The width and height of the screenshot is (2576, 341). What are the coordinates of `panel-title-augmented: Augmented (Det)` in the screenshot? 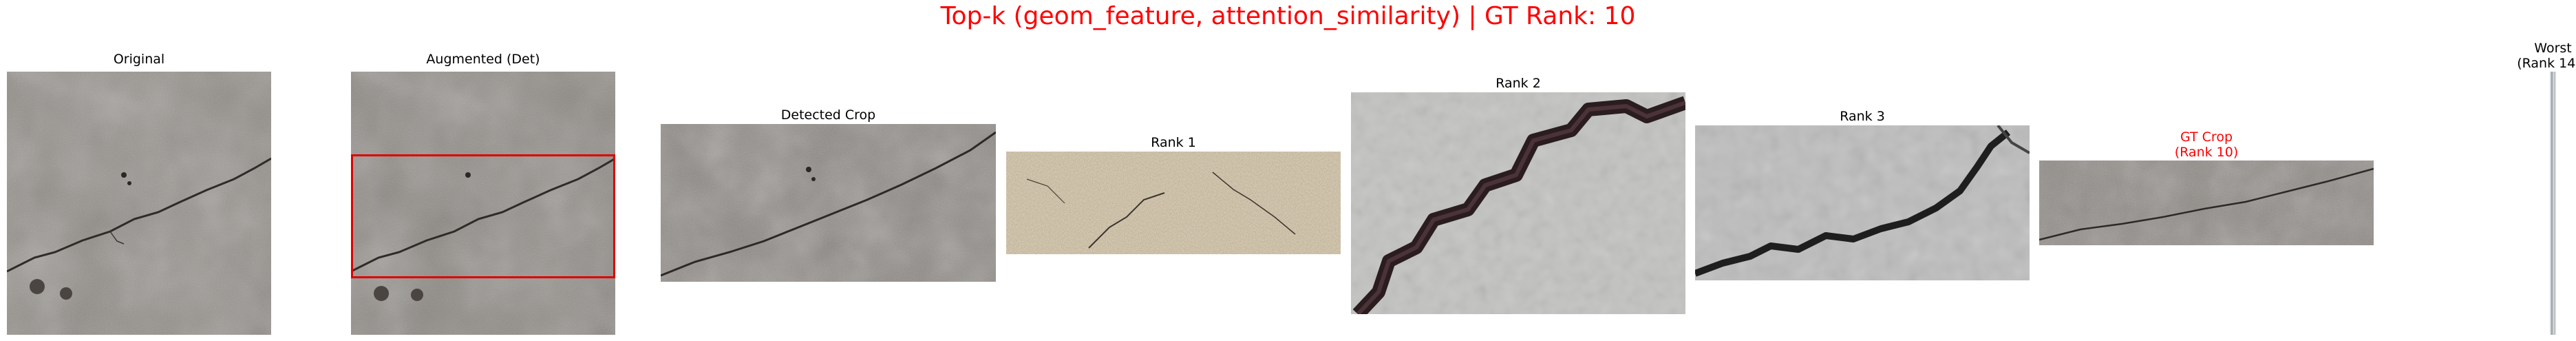 It's located at (483, 59).